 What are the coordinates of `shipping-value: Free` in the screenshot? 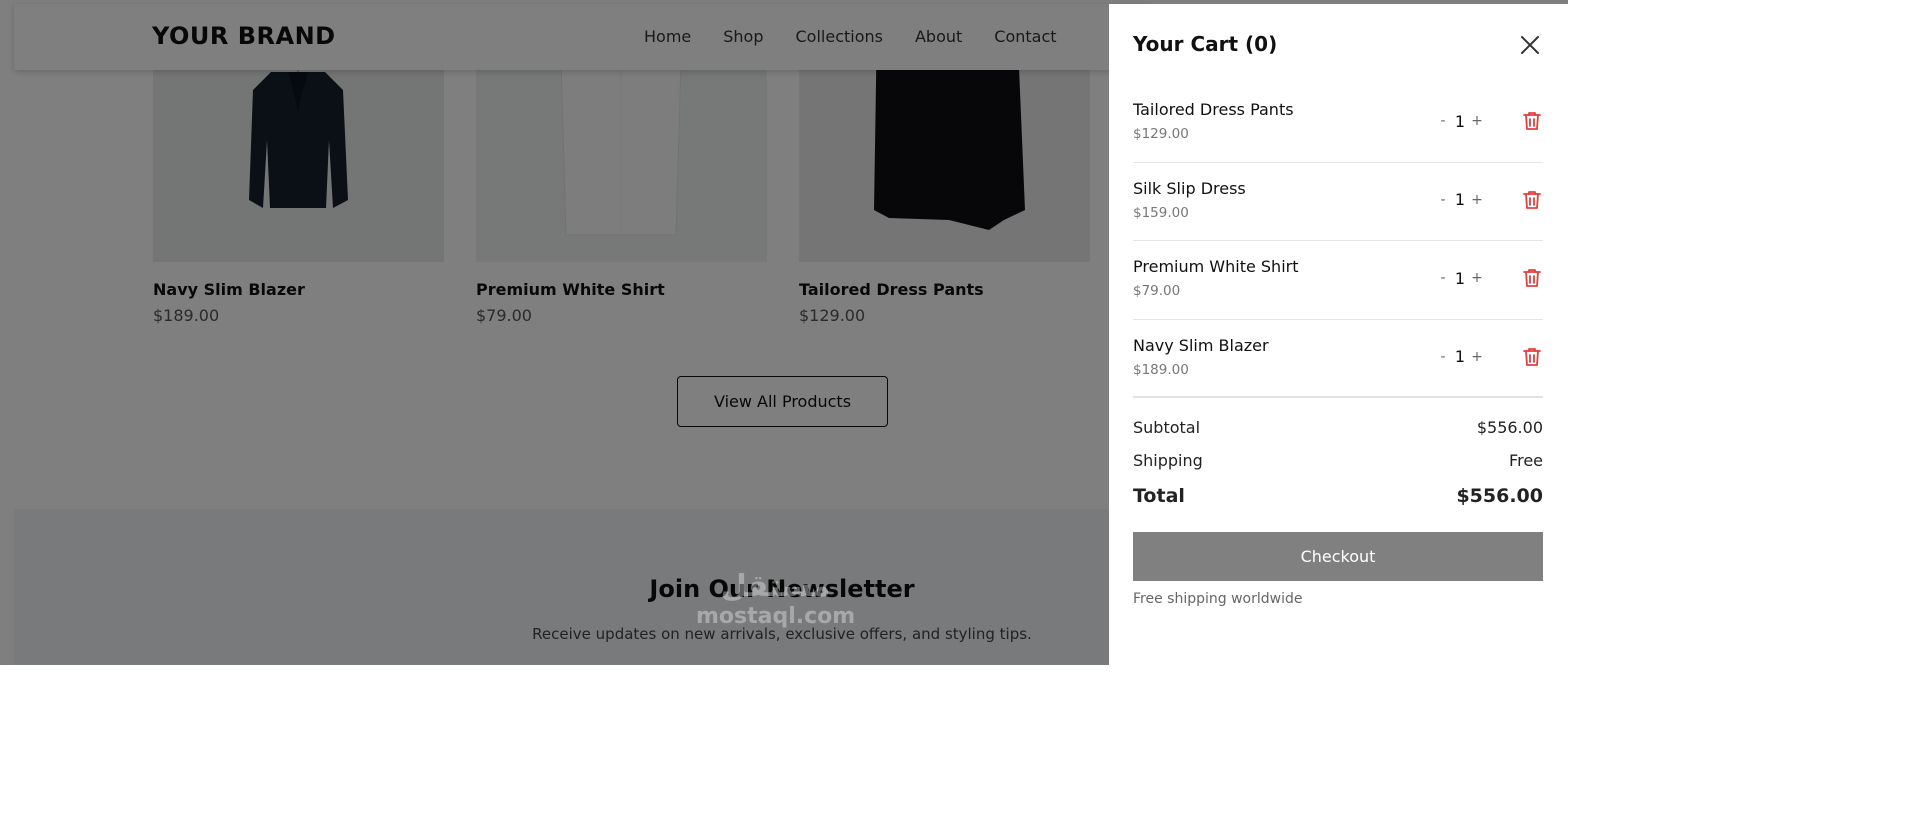 It's located at (1526, 460).